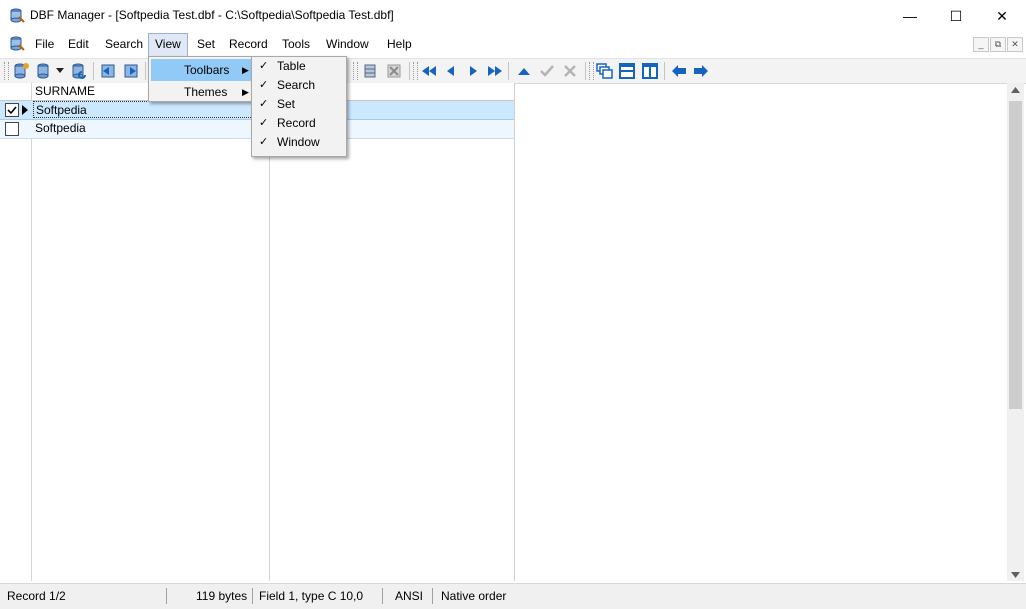 The image size is (1026, 609). What do you see at coordinates (650, 71) in the screenshot?
I see `tile-vertical-icon` at bounding box center [650, 71].